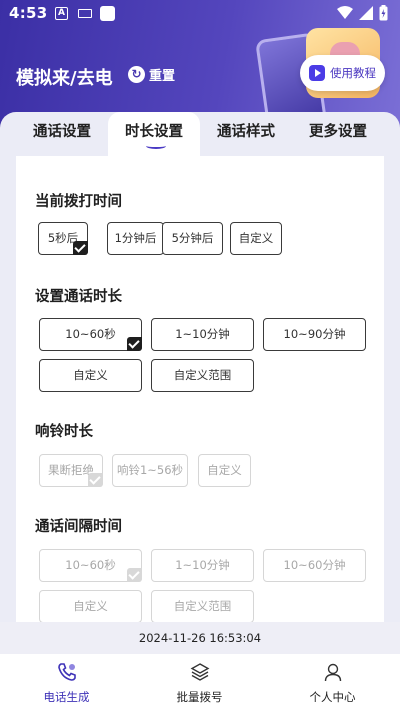 The width and height of the screenshot is (400, 711). What do you see at coordinates (353, 73) in the screenshot?
I see `tutorial-label: 使用教程` at bounding box center [353, 73].